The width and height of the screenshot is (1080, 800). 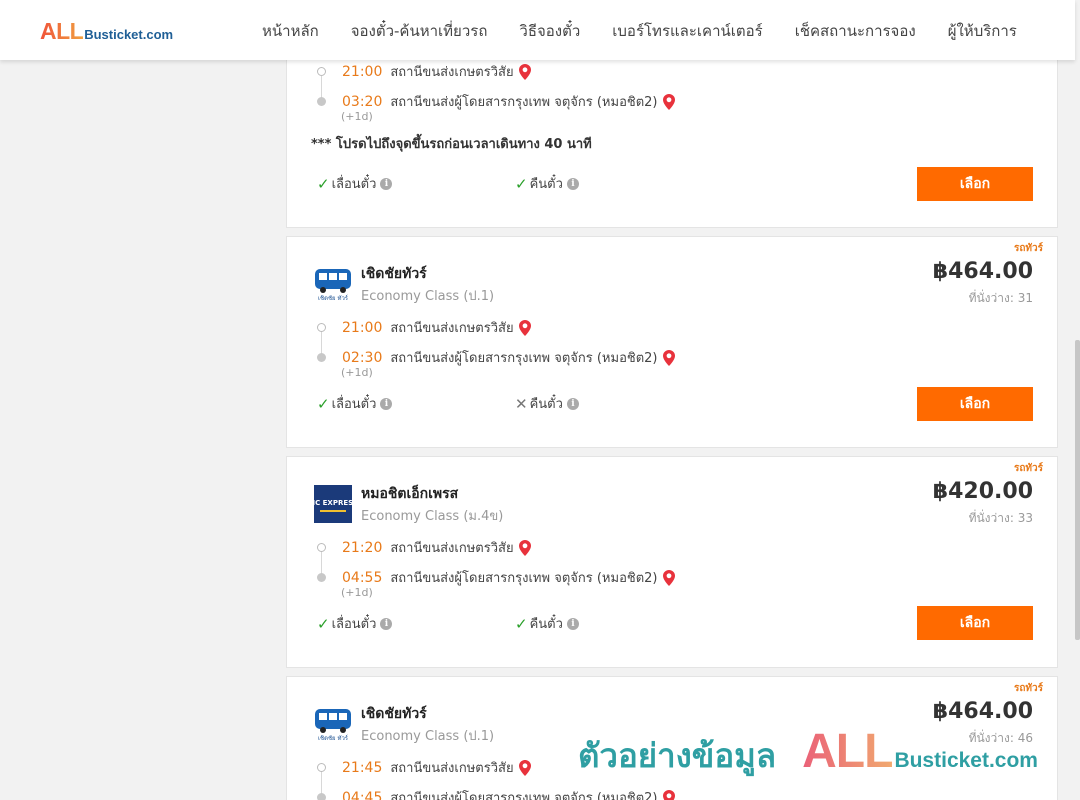 What do you see at coordinates (419, 31) in the screenshot?
I see `nav-book-search: จองตั๋ว-ค้นหาเที่ยวรถ` at bounding box center [419, 31].